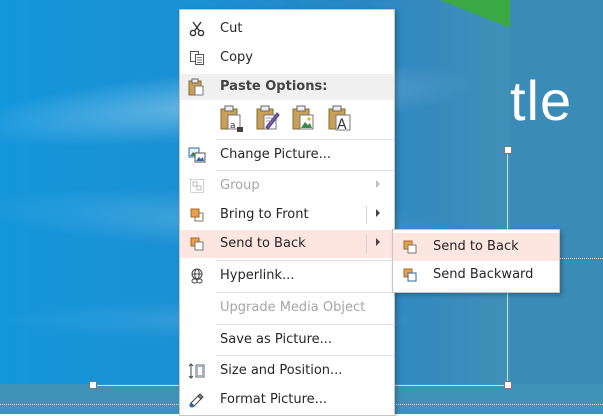  What do you see at coordinates (197, 400) in the screenshot?
I see `format-picture-icon` at bounding box center [197, 400].